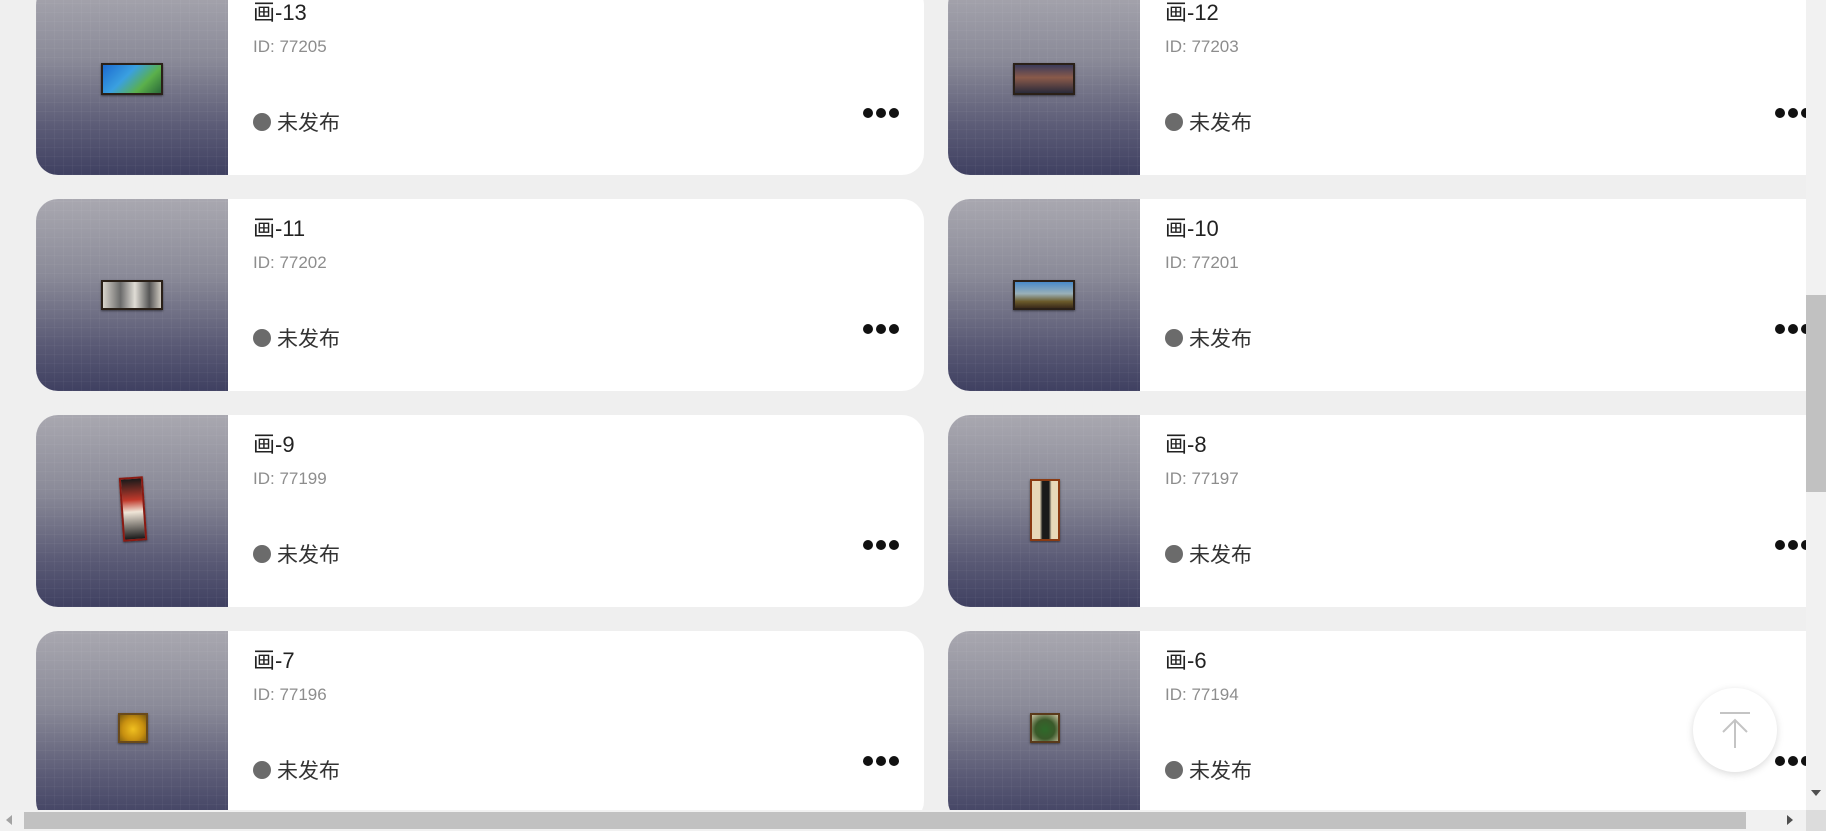 Image resolution: width=1826 pixels, height=831 pixels. I want to click on artwork-title: 画-7, so click(274, 660).